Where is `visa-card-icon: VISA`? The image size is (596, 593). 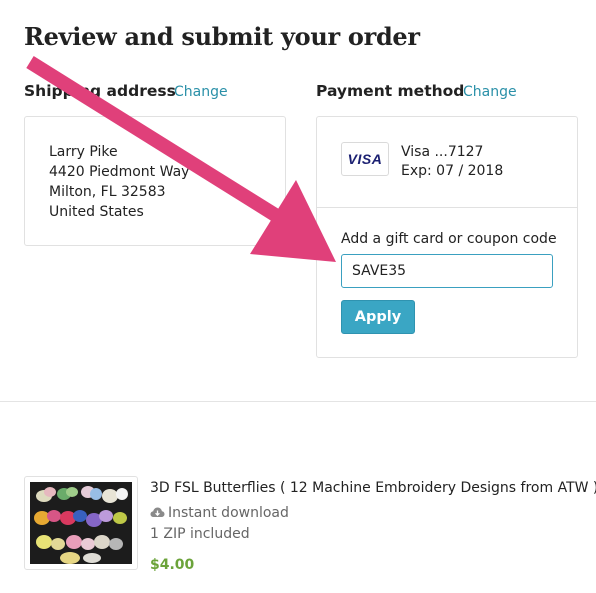 visa-card-icon: VISA is located at coordinates (365, 159).